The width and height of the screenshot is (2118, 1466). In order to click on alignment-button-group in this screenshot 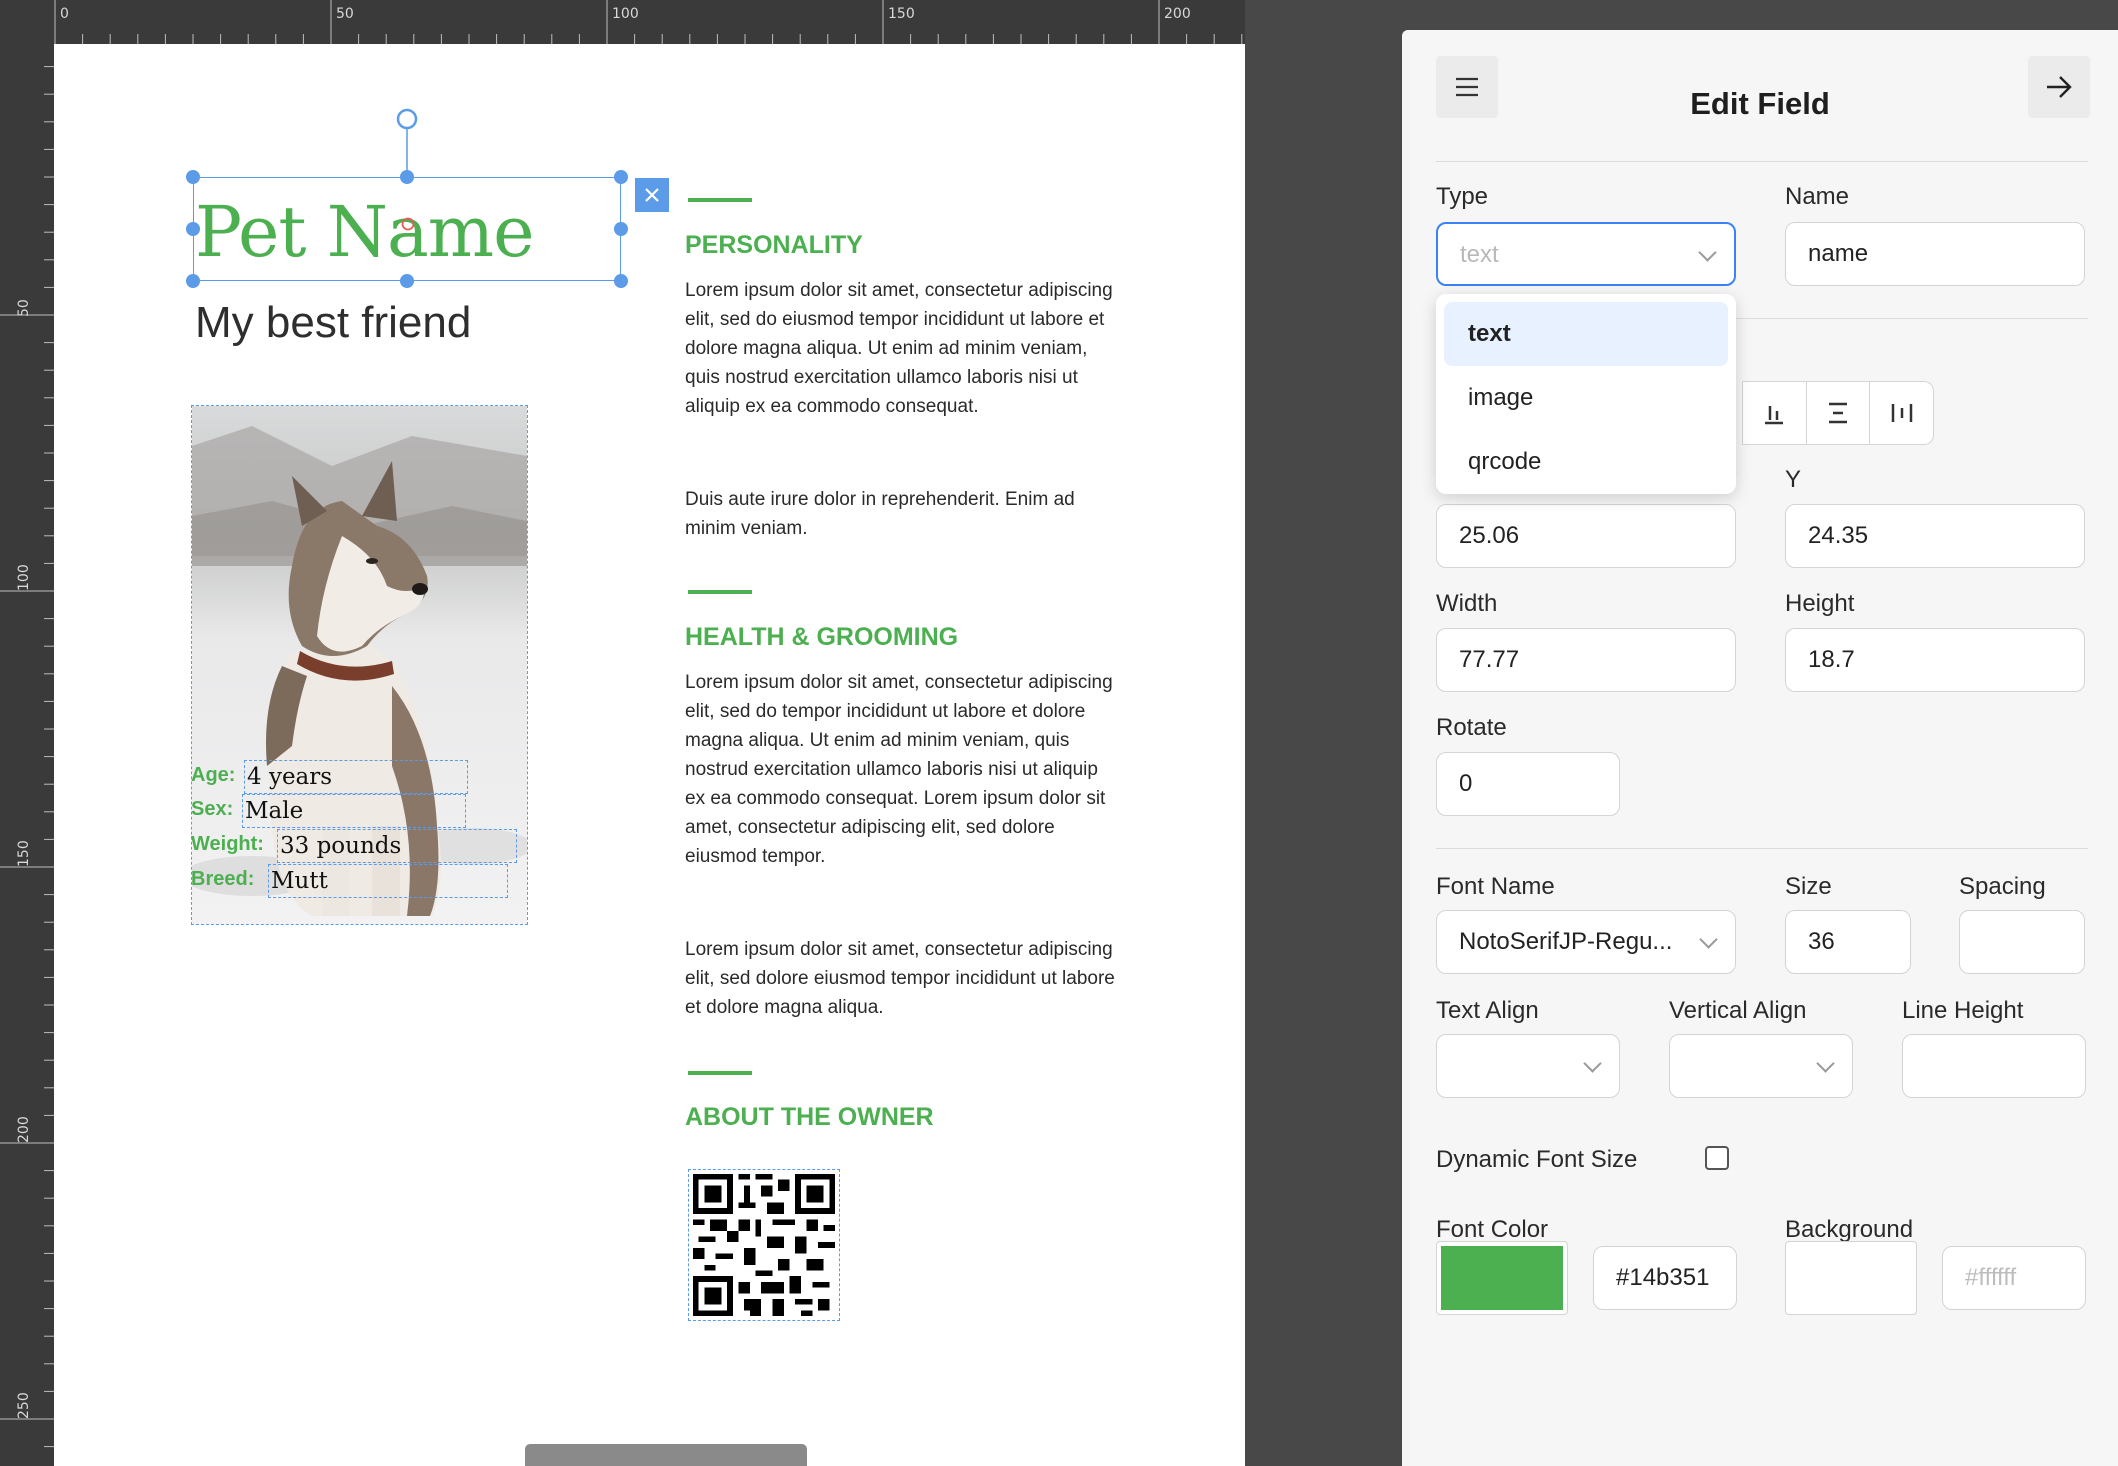, I will do `click(1838, 413)`.